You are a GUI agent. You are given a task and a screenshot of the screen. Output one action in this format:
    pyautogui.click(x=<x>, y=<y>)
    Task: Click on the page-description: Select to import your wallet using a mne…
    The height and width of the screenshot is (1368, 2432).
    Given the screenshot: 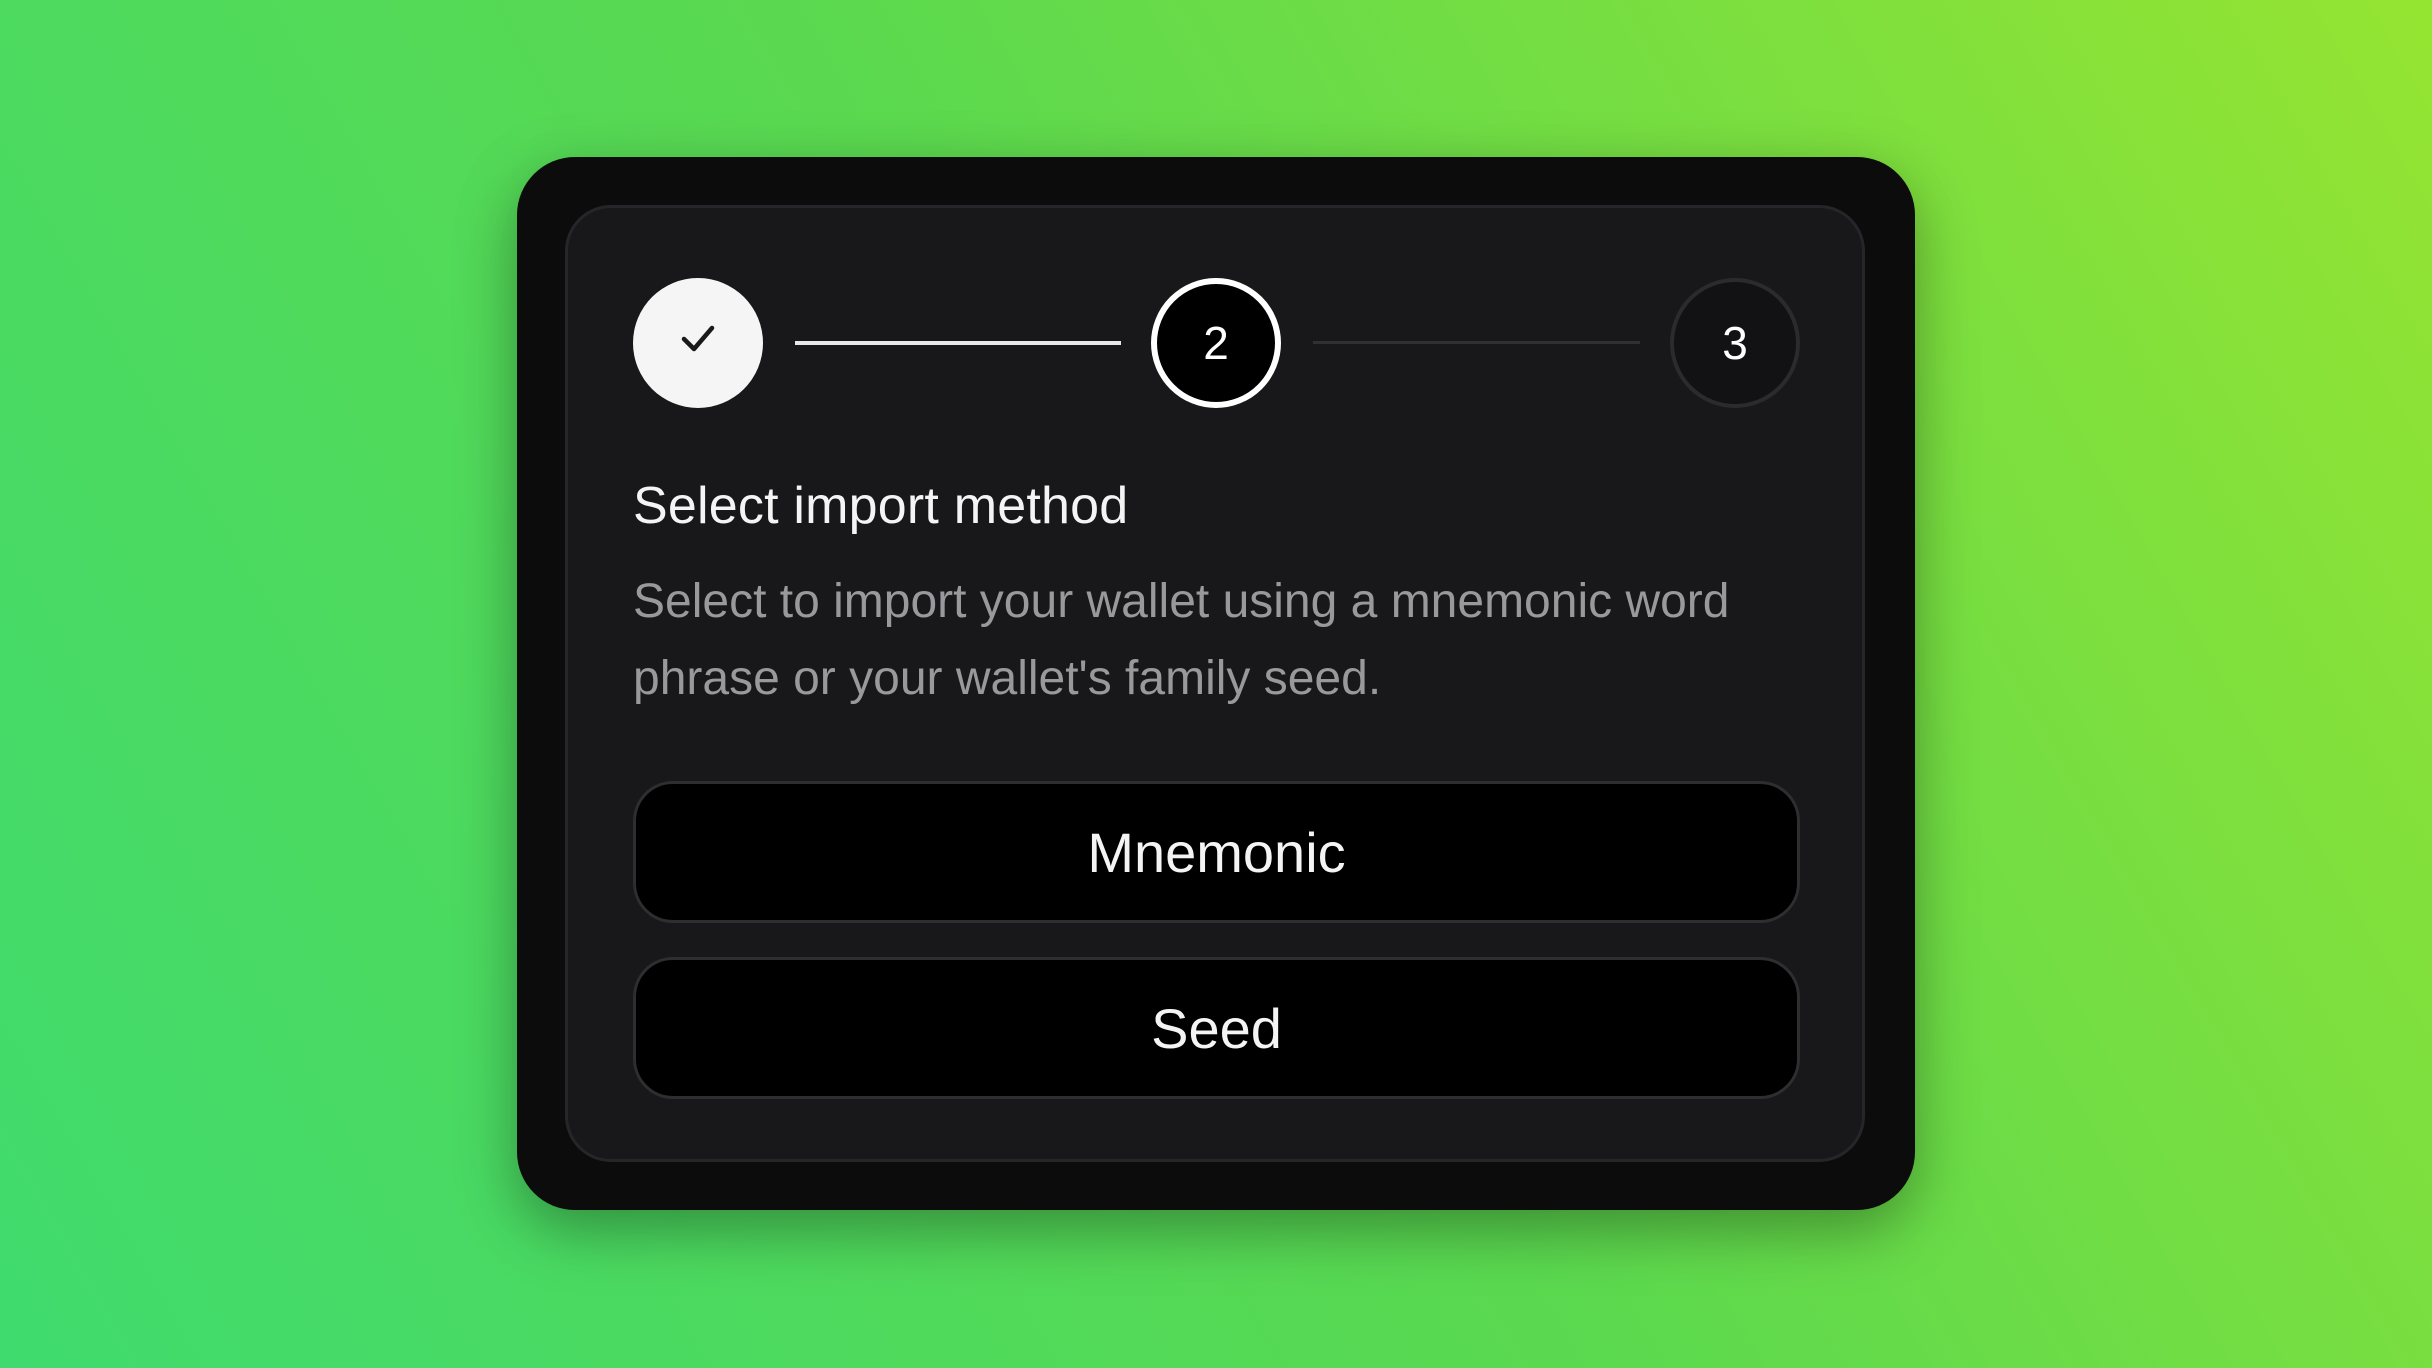 What is the action you would take?
    pyautogui.click(x=1181, y=640)
    